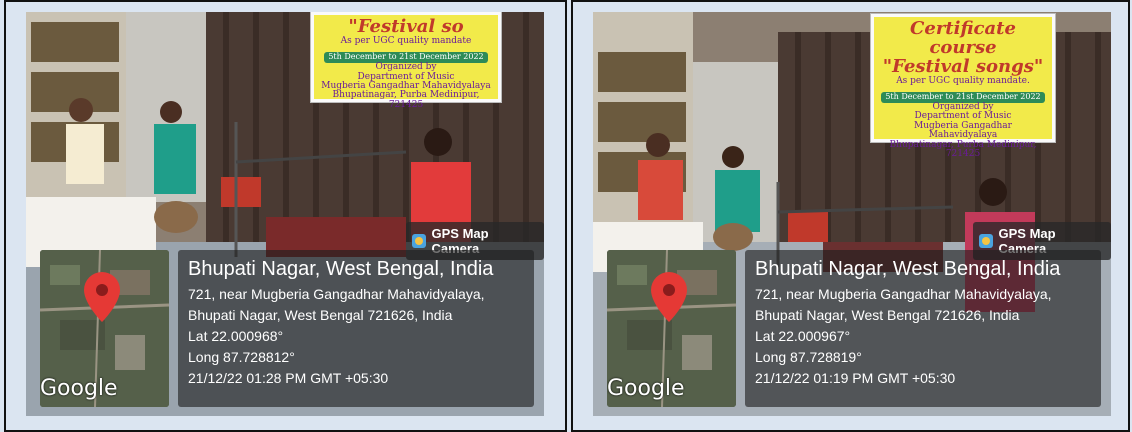  What do you see at coordinates (963, 38) in the screenshot?
I see `banner-title: Certificate course` at bounding box center [963, 38].